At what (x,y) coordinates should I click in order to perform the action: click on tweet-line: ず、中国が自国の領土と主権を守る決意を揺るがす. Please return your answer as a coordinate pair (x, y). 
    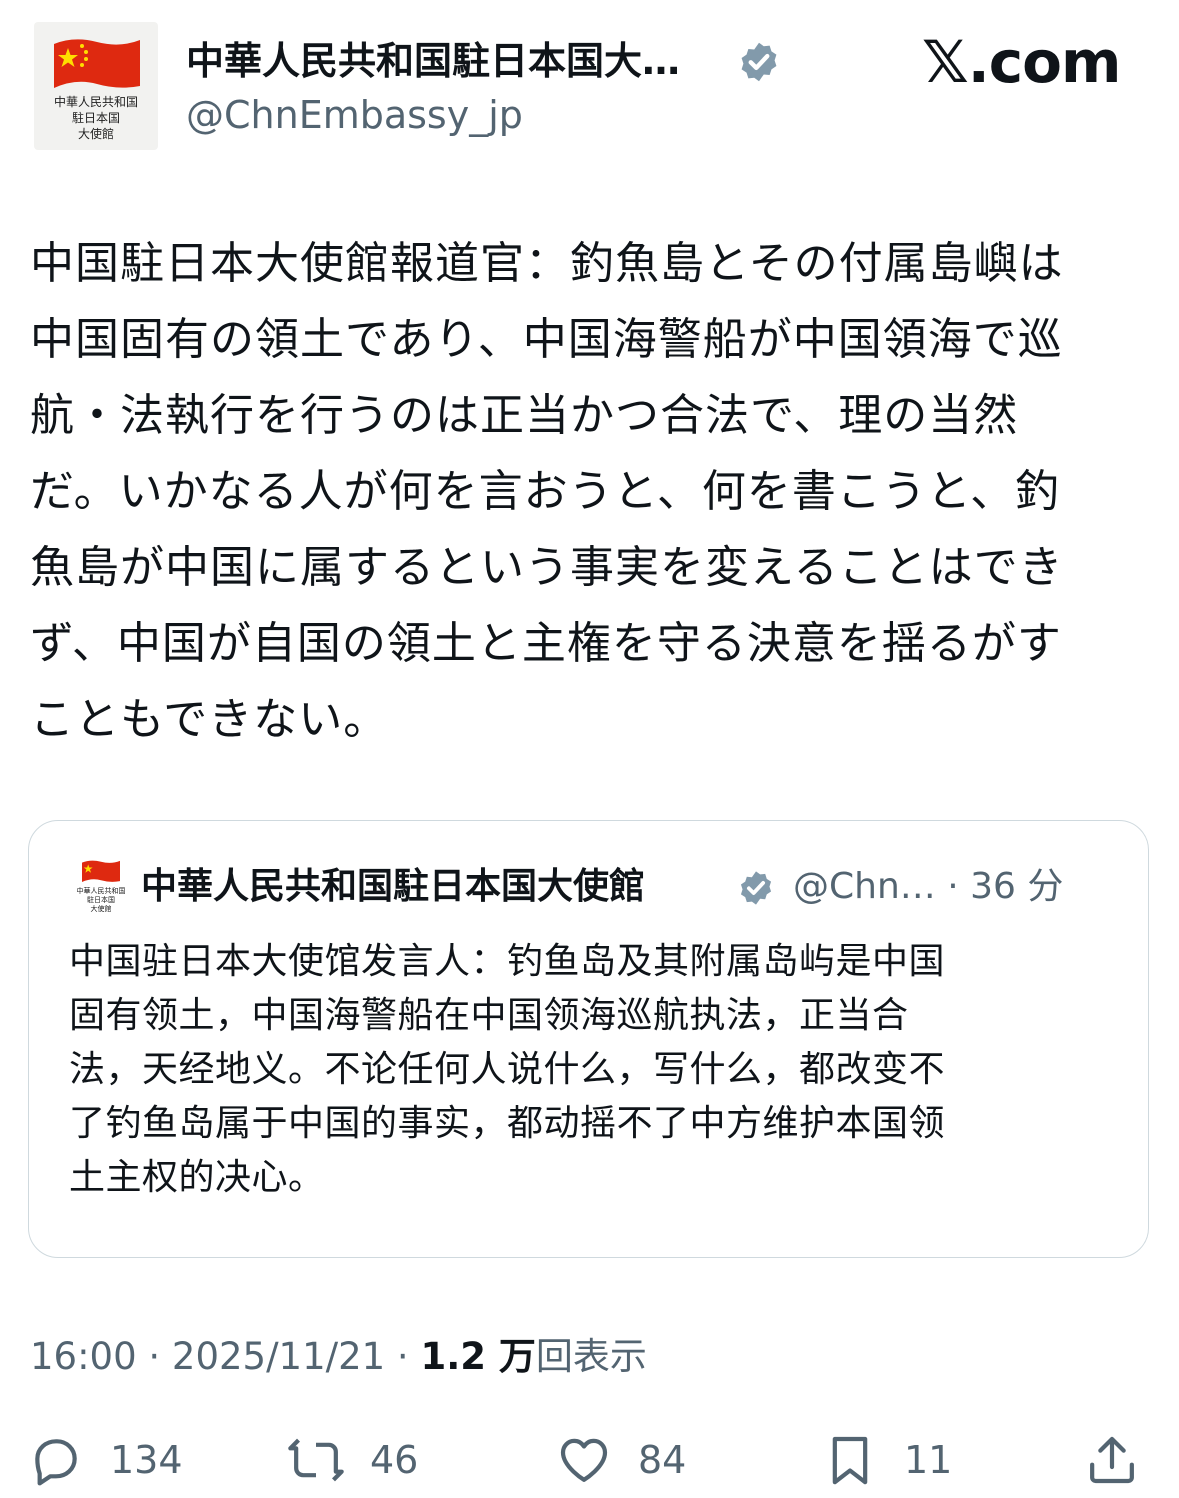
    Looking at the image, I should click on (546, 643).